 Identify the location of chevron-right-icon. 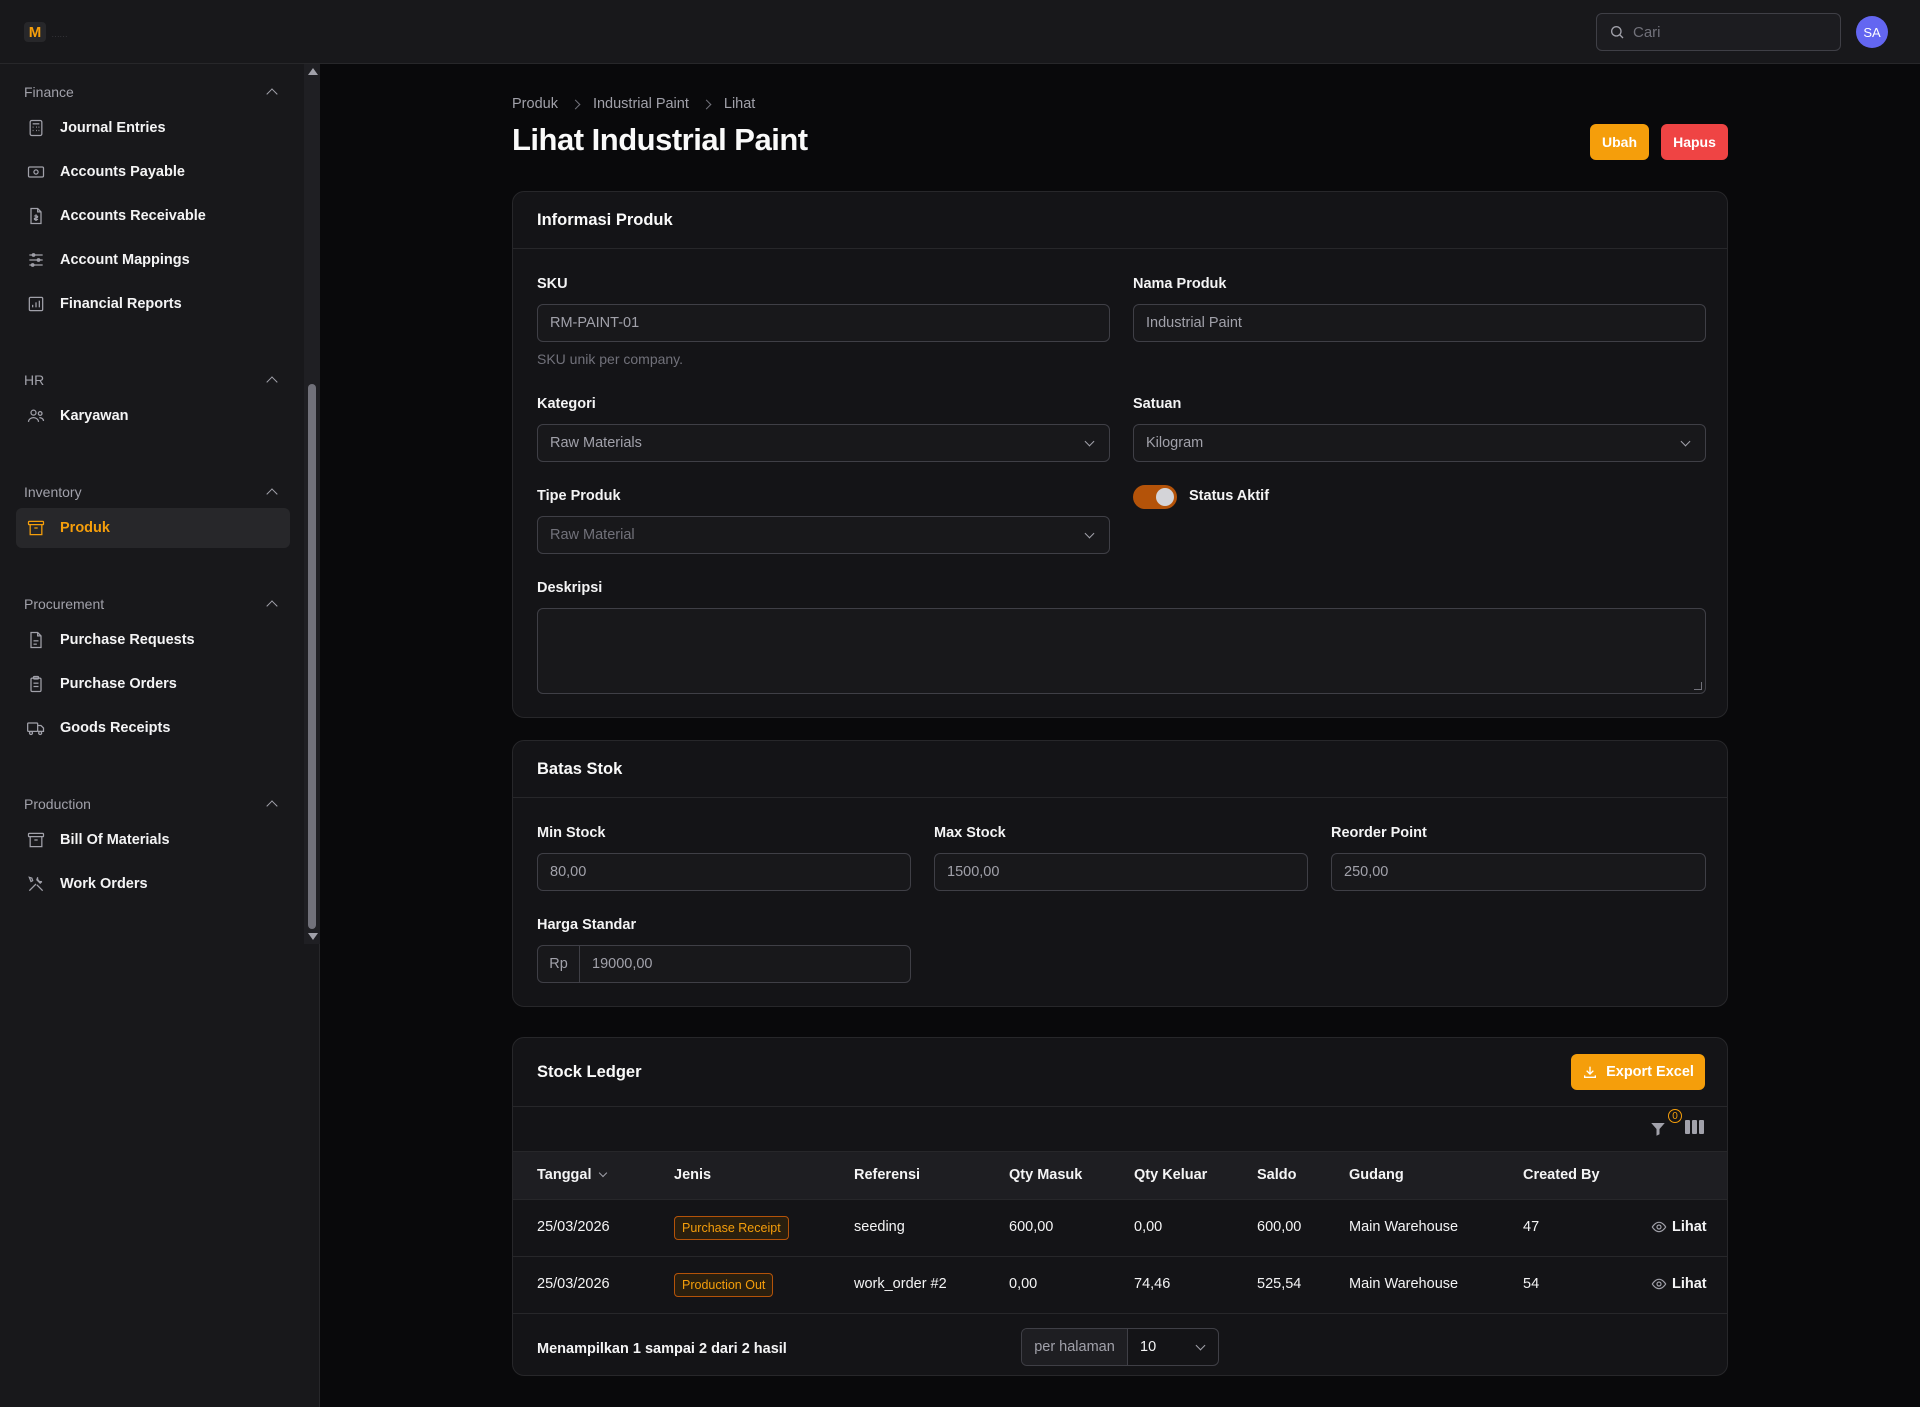
(706, 104).